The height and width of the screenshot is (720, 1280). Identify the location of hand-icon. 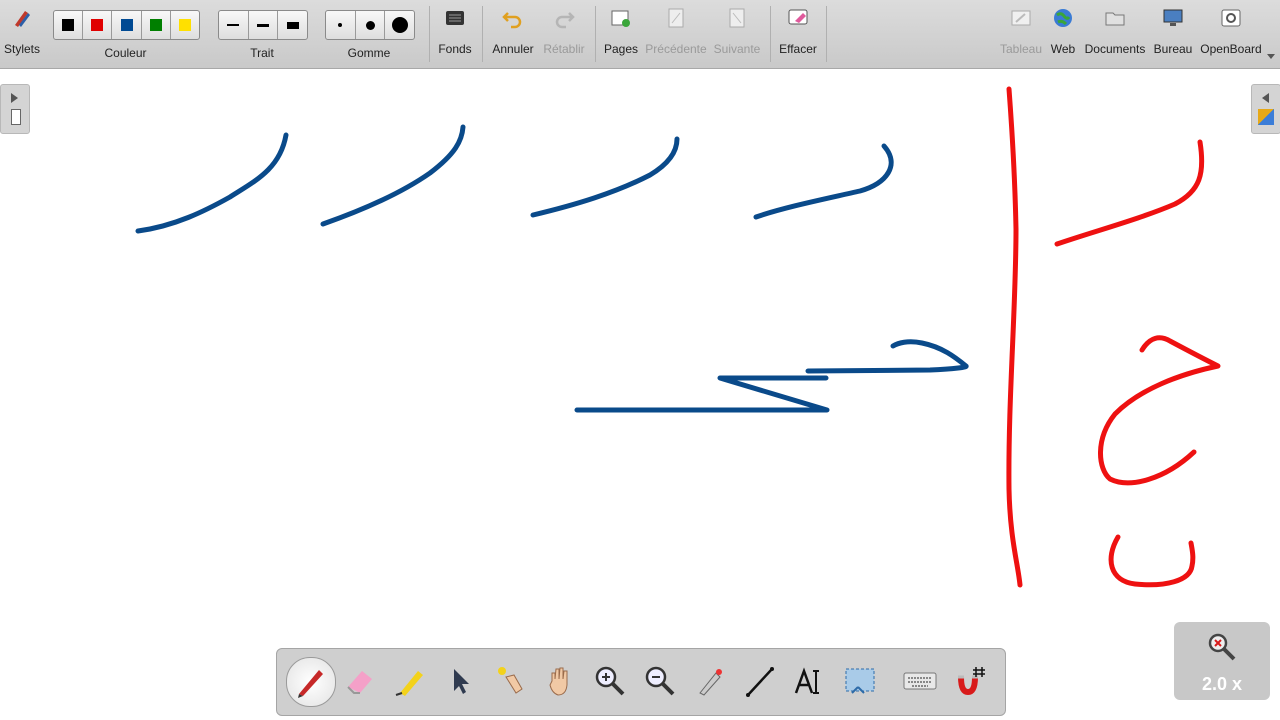
(558, 681).